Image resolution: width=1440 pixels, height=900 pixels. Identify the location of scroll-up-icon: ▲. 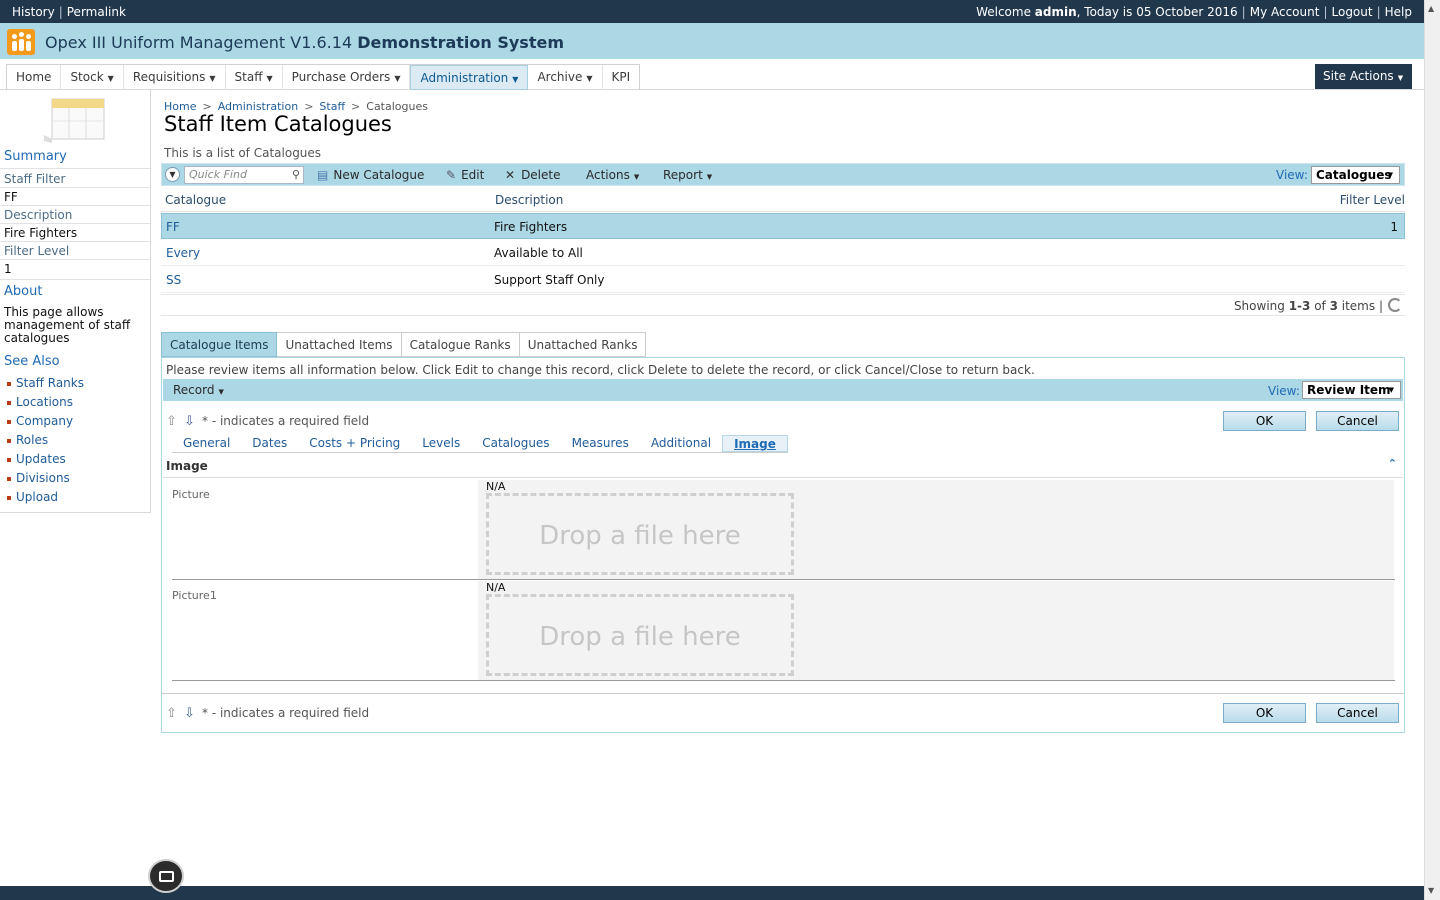
(1431, 8).